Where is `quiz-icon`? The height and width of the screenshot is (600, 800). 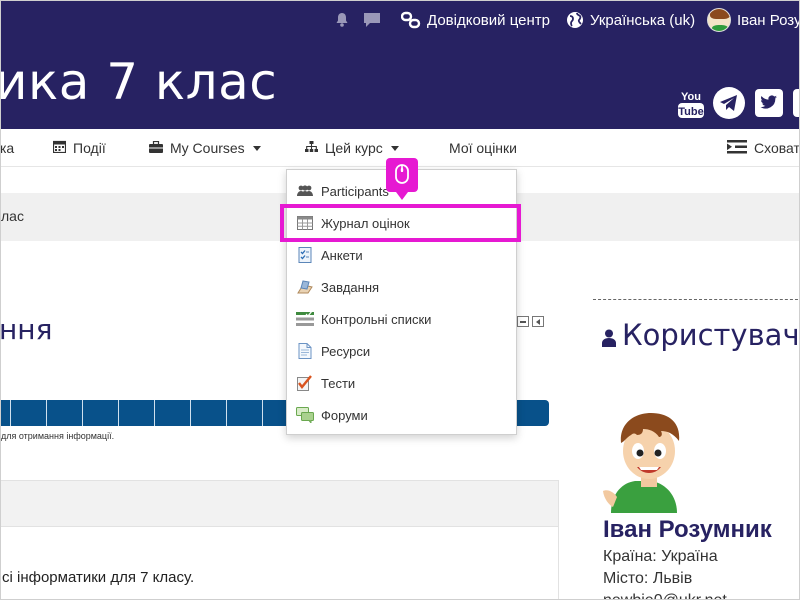
quiz-icon is located at coordinates (305, 383).